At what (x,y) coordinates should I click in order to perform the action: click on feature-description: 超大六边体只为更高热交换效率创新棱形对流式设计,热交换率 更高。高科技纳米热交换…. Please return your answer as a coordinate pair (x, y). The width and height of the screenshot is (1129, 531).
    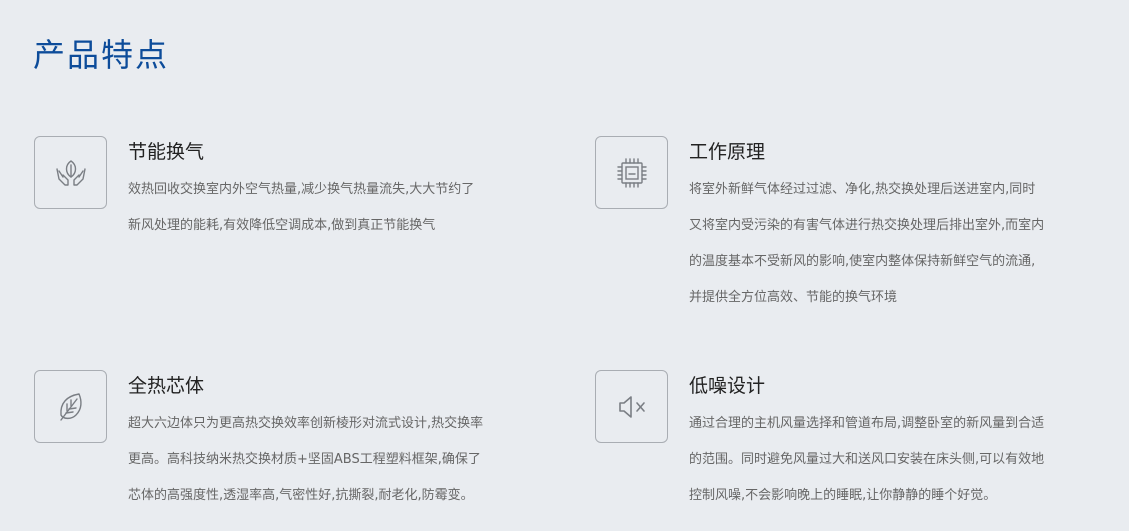
    Looking at the image, I should click on (305, 460).